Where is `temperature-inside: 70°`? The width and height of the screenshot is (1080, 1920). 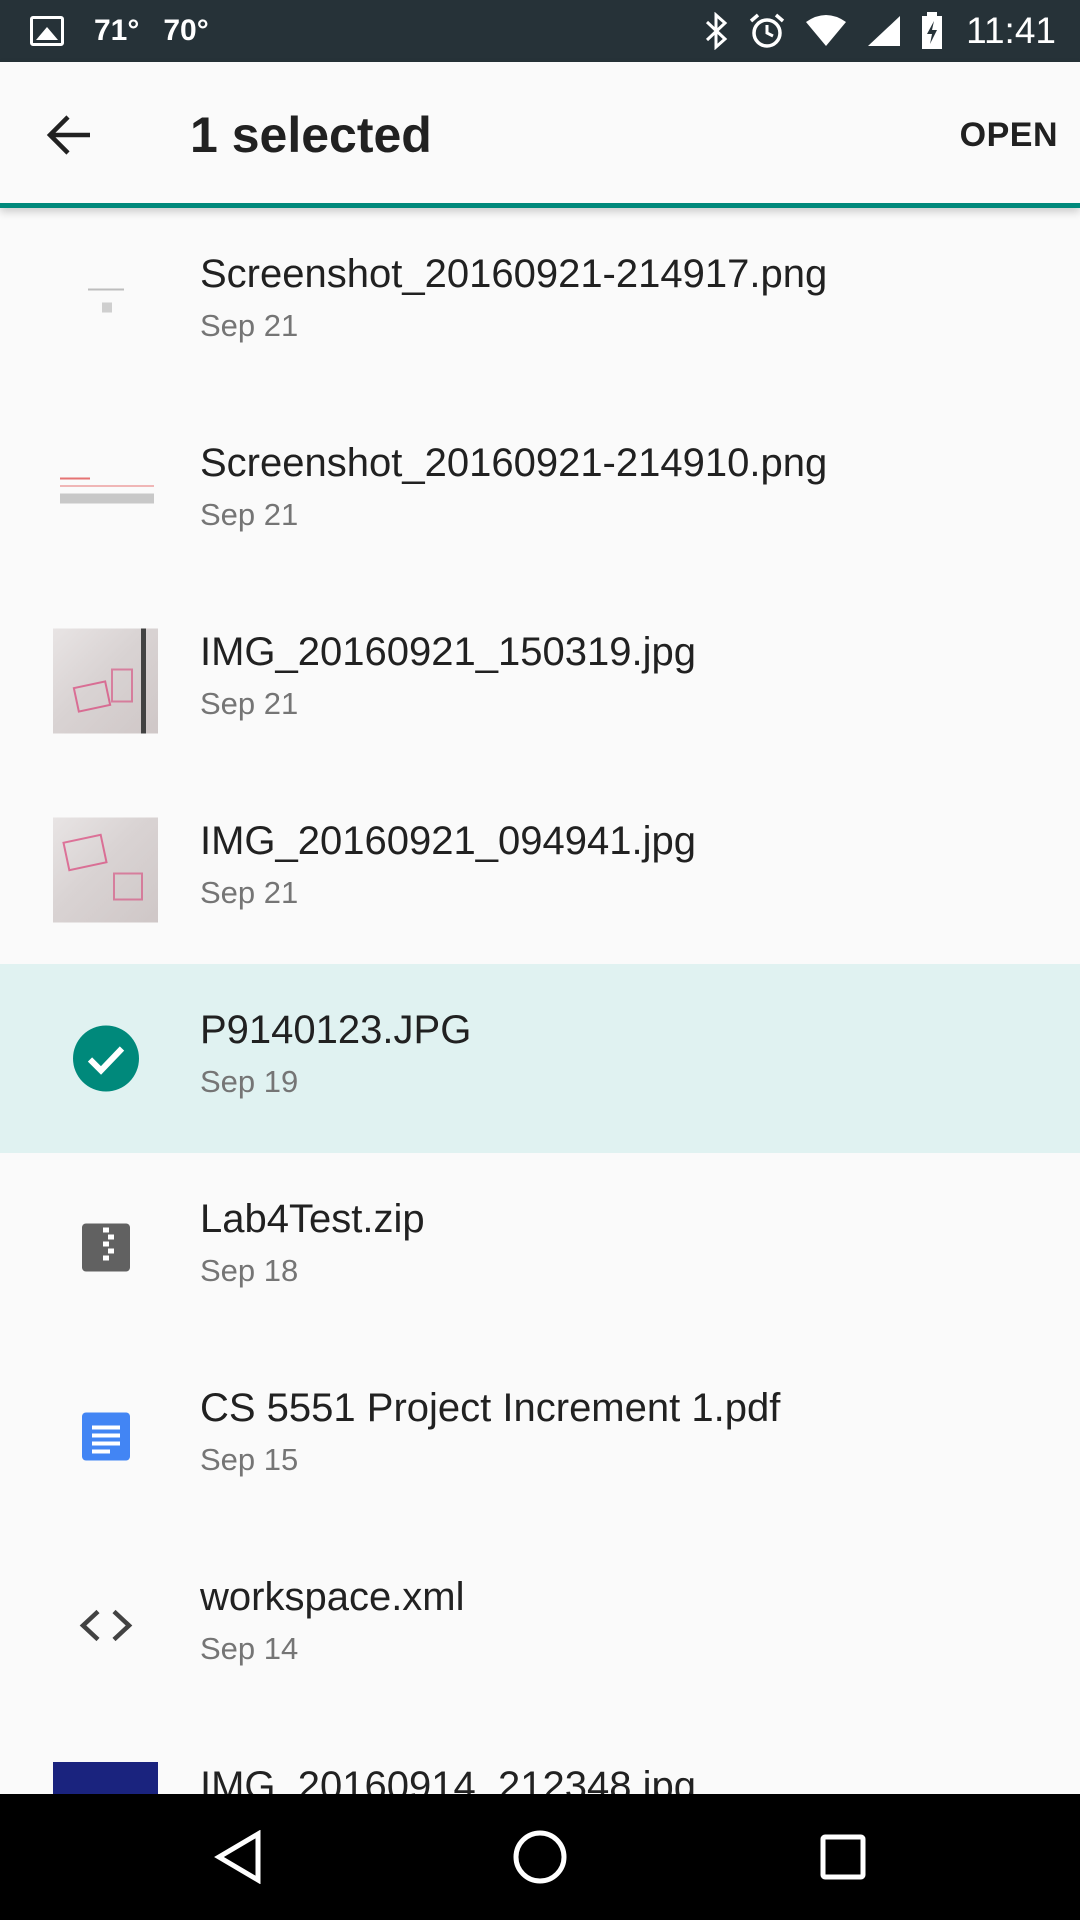 temperature-inside: 70° is located at coordinates (186, 30).